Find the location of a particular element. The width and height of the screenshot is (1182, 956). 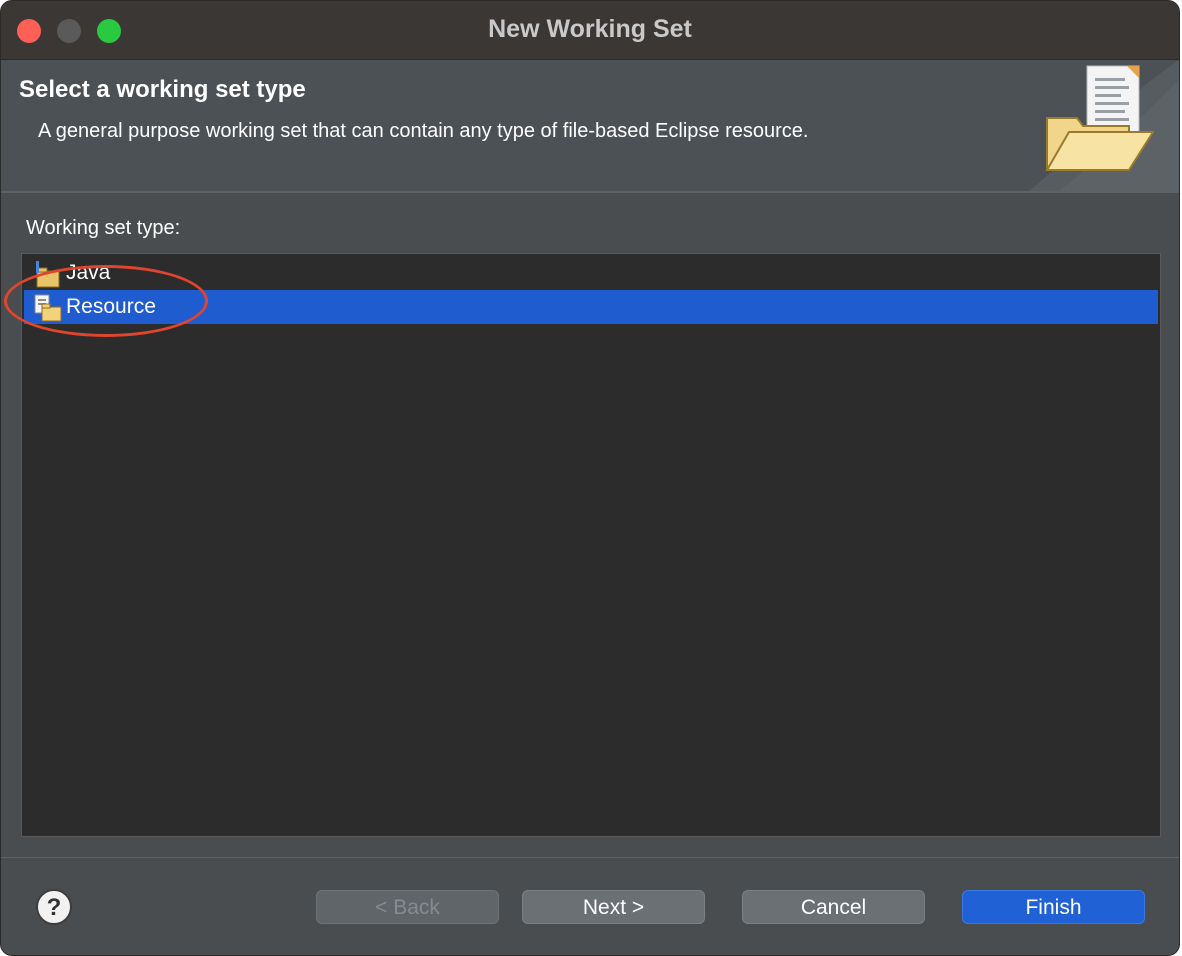

cancel-button: Cancel is located at coordinates (833, 907).